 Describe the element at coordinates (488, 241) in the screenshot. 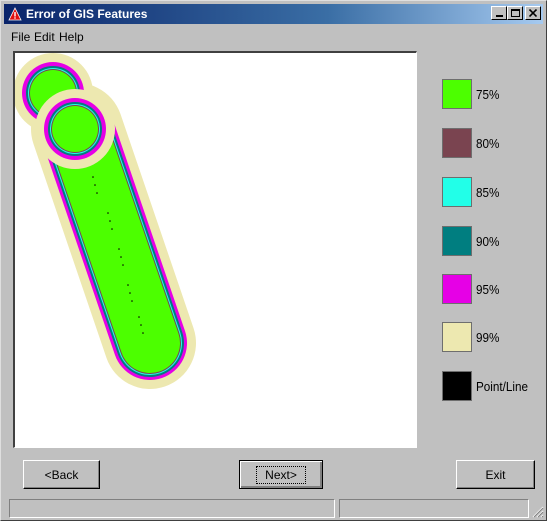

I see `legend-label: 90%` at that location.